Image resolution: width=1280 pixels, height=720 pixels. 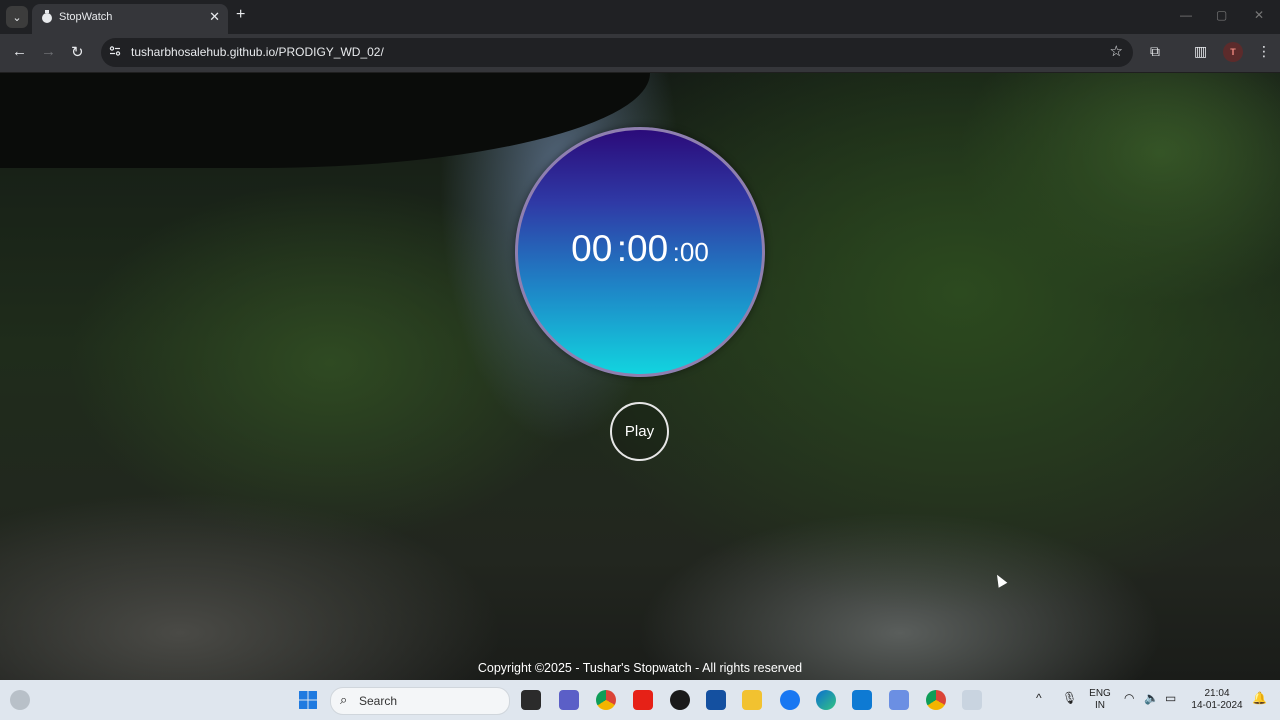 What do you see at coordinates (1200, 51) in the screenshot?
I see `side-panel-icon: ▥` at bounding box center [1200, 51].